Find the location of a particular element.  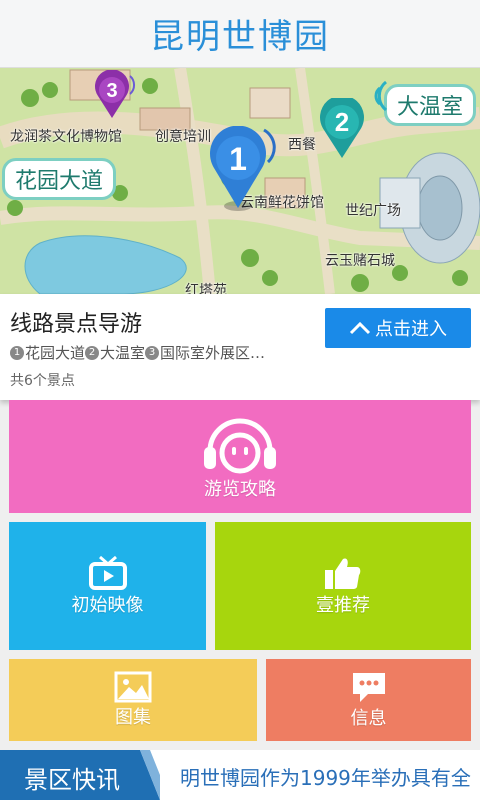

tile-info-label: 信息 is located at coordinates (368, 718).